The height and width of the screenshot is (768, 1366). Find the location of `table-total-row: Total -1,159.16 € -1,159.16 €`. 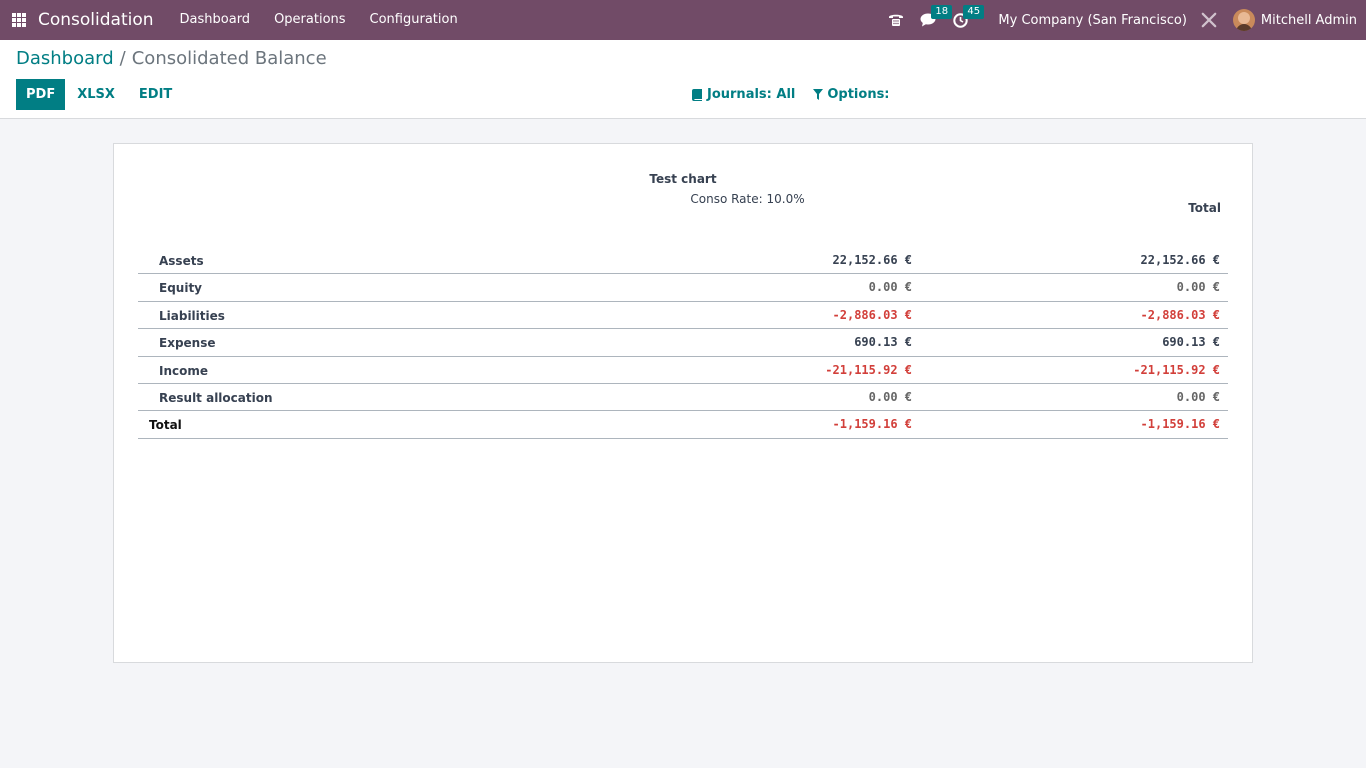

table-total-row: Total -1,159.16 € -1,159.16 € is located at coordinates (683, 425).